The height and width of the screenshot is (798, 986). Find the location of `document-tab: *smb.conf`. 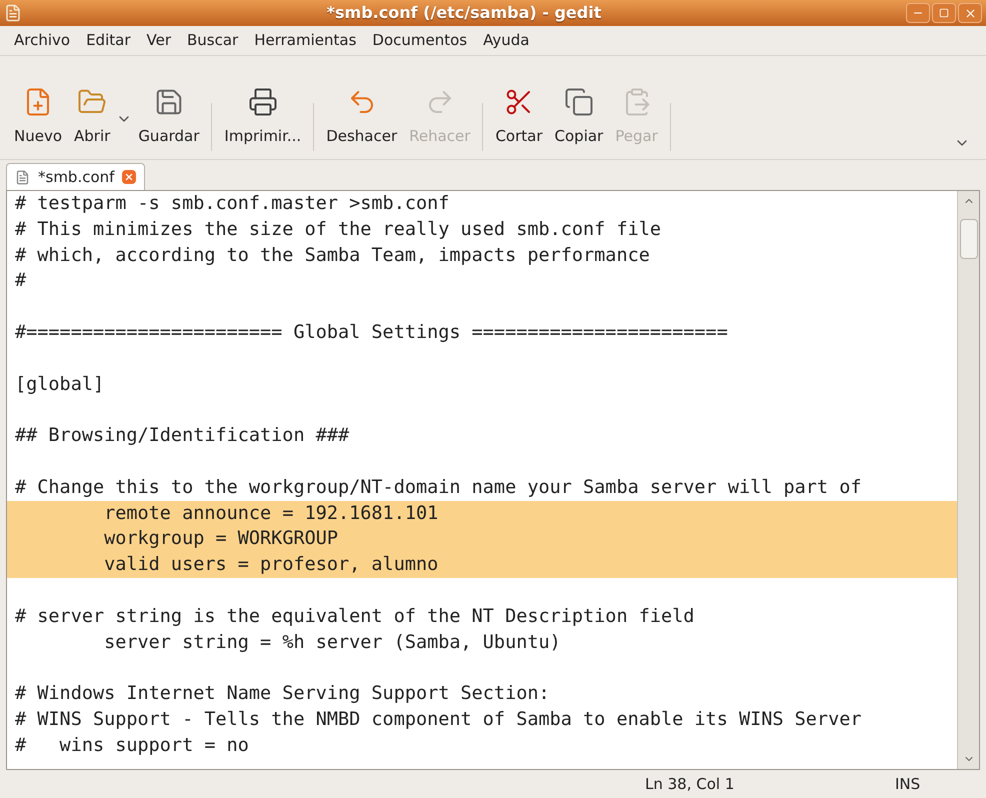

document-tab: *smb.conf is located at coordinates (76, 176).